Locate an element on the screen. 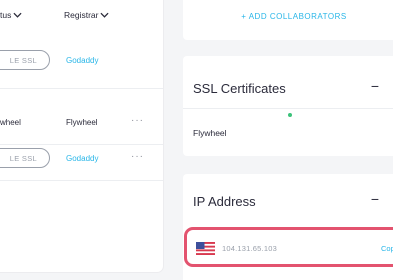  status-column-header: tus is located at coordinates (11, 15).